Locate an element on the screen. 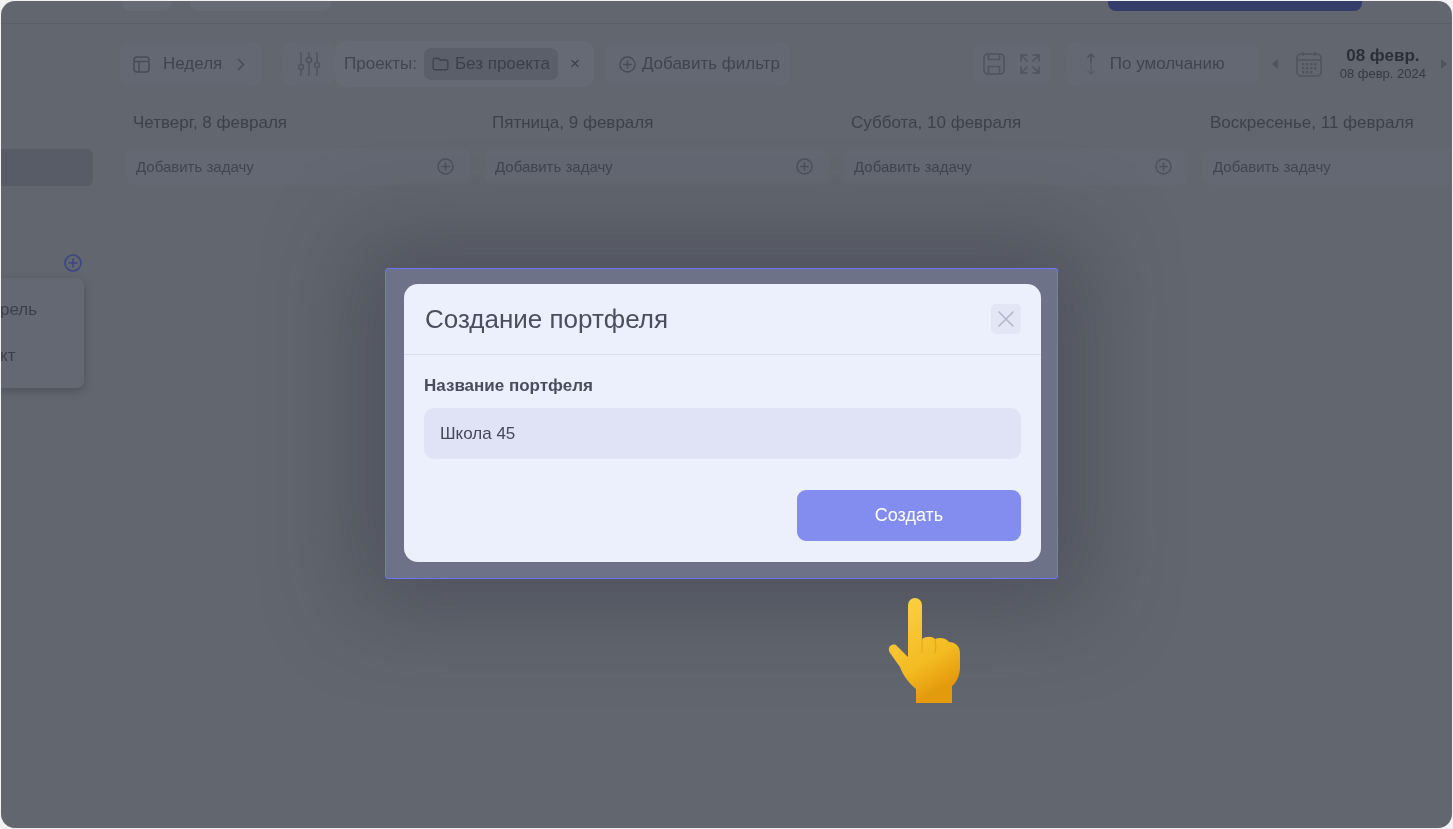  chevron-right-icon is located at coordinates (241, 64).